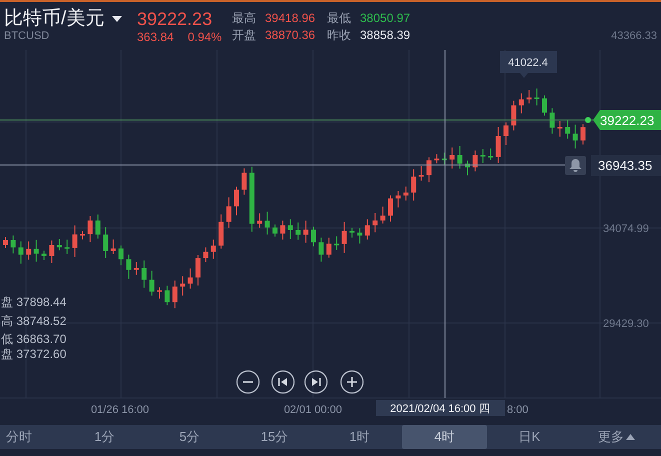  I want to click on caret-up-icon, so click(630, 437).